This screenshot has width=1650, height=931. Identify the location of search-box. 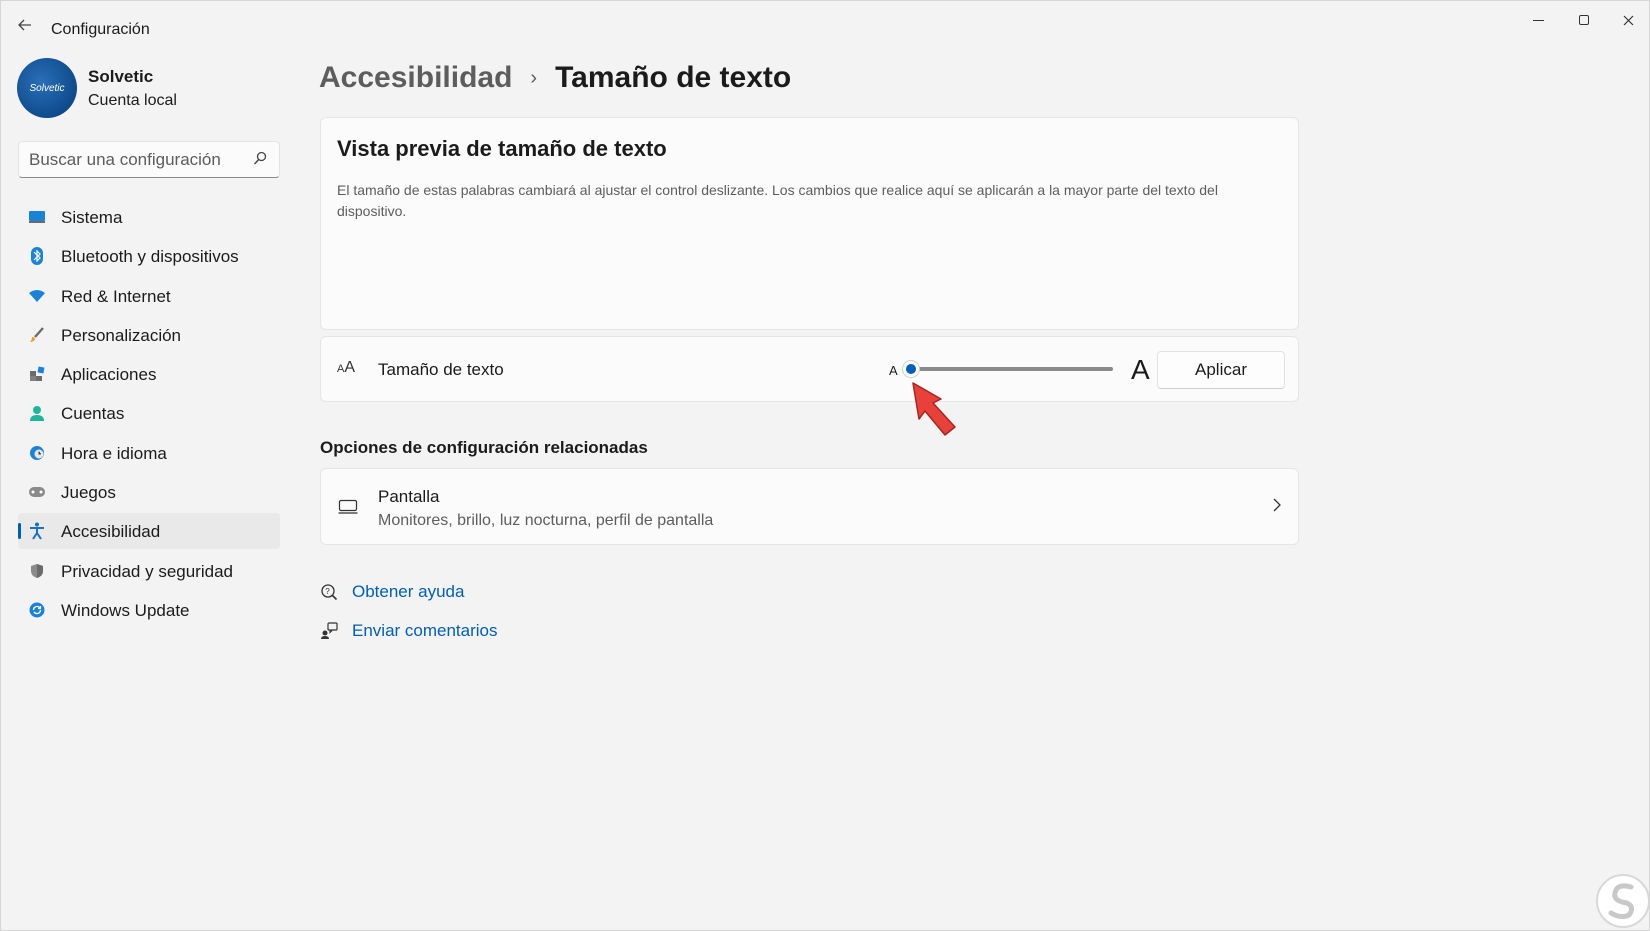
(149, 159).